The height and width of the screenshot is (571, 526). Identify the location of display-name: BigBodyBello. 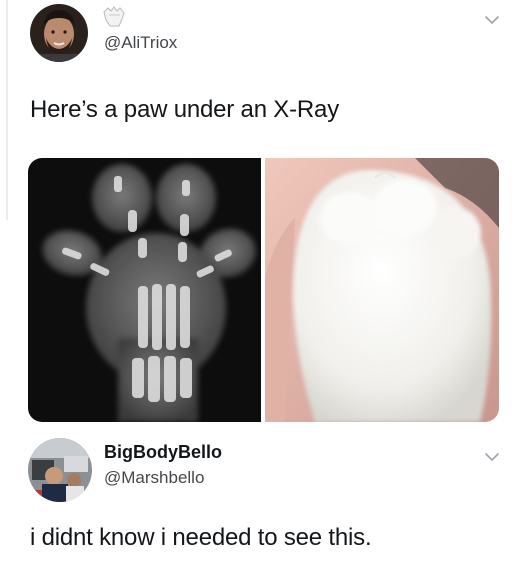
(163, 452).